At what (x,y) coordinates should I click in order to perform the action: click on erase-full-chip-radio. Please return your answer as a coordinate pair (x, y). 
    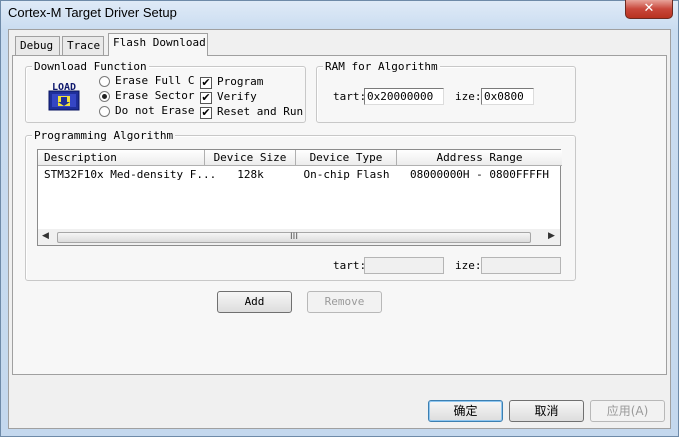
    Looking at the image, I should click on (104, 81).